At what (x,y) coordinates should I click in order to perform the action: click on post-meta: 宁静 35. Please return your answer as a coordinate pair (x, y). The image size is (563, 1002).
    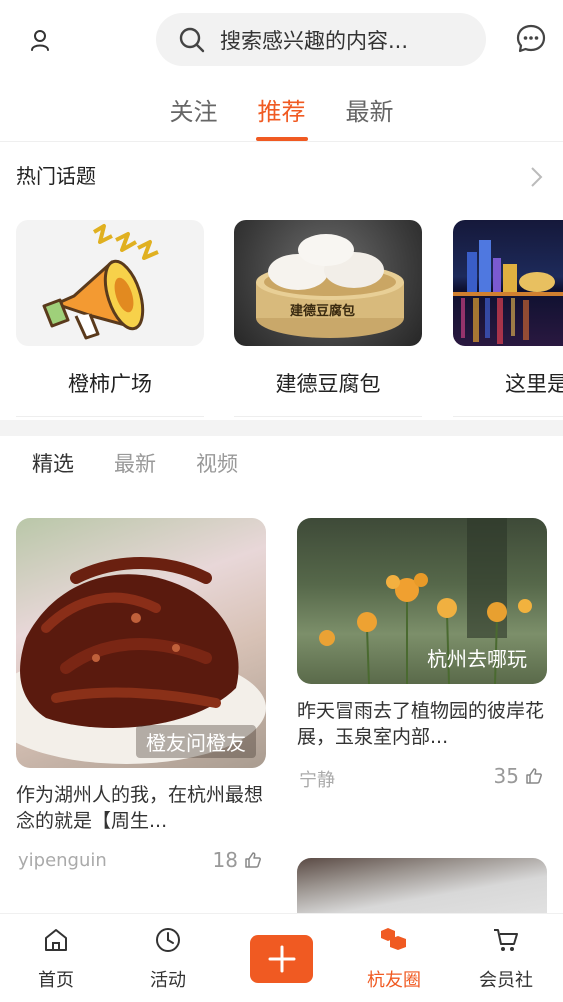
    Looking at the image, I should click on (422, 778).